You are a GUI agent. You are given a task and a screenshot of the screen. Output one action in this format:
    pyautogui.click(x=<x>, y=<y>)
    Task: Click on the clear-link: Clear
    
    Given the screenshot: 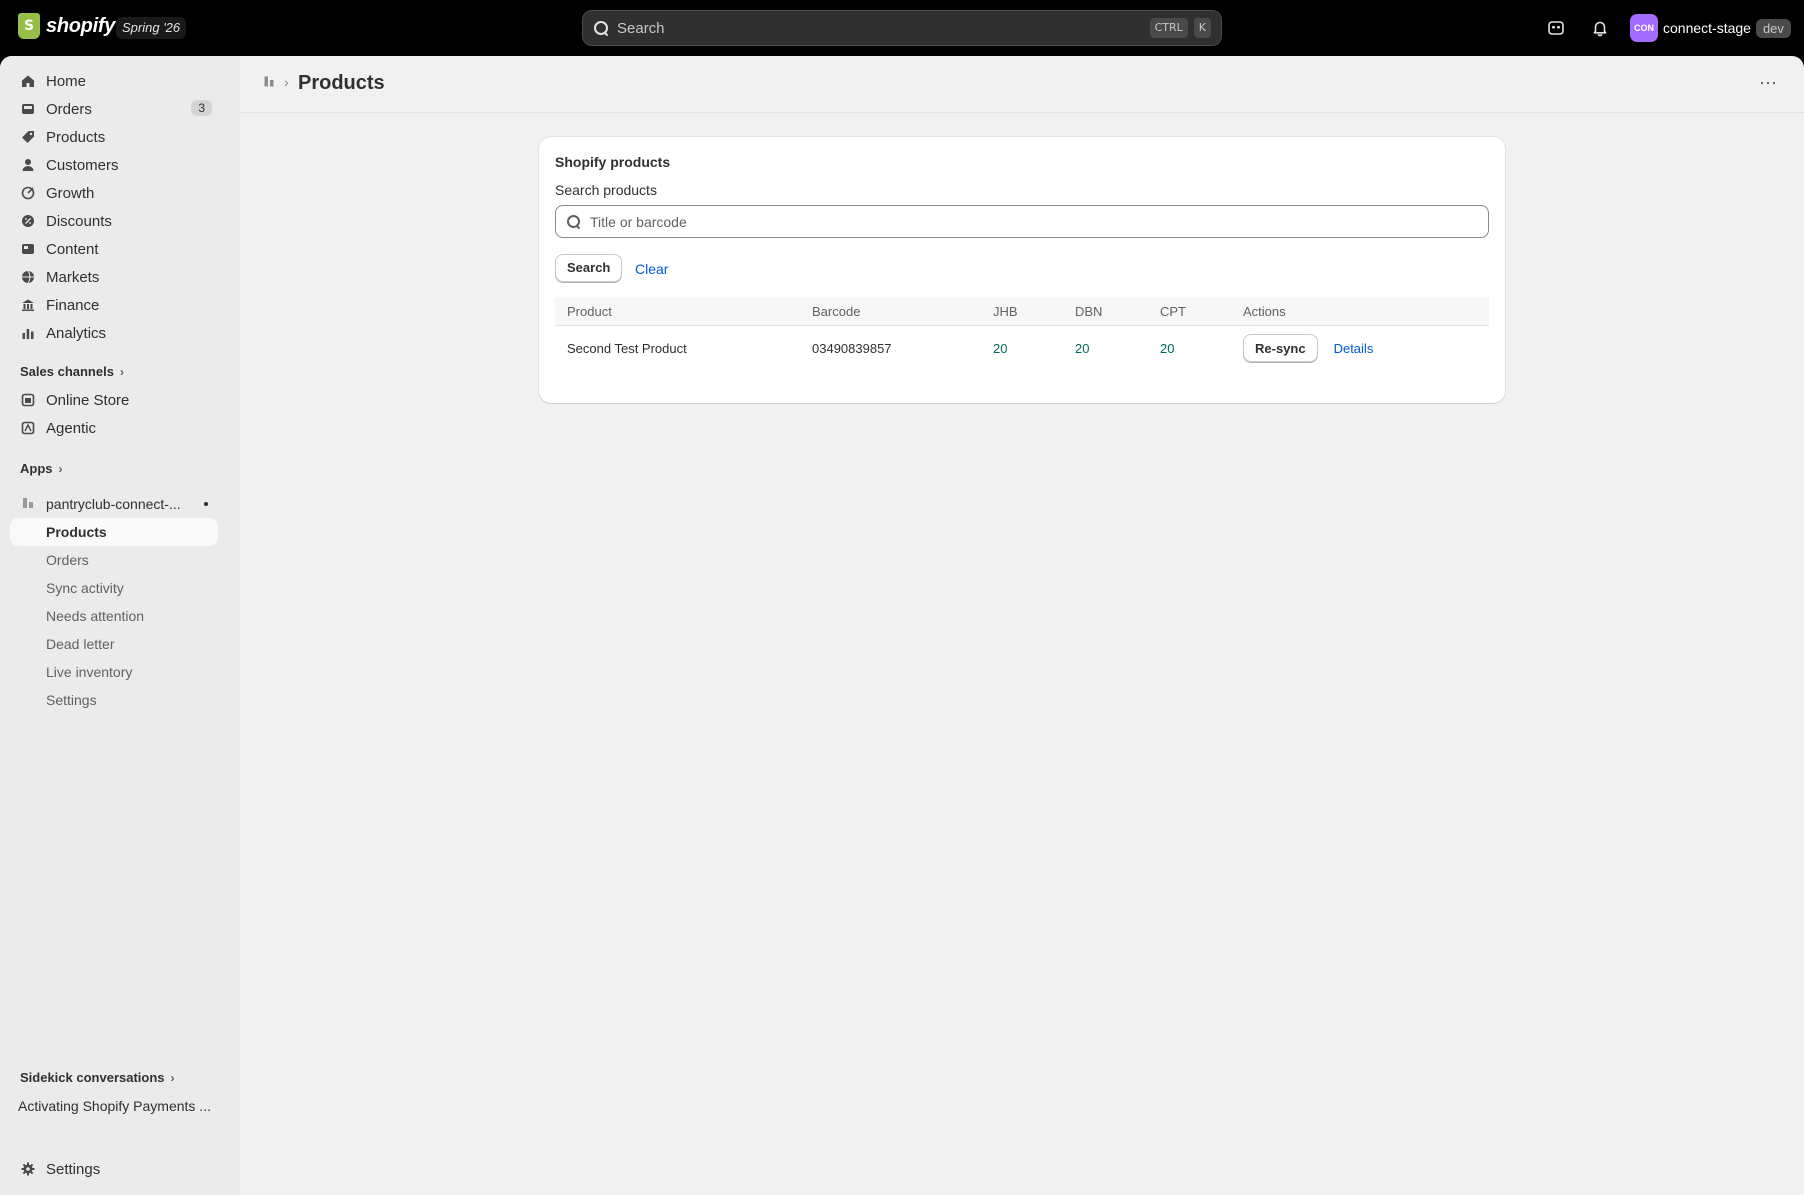 What is the action you would take?
    pyautogui.click(x=651, y=269)
    